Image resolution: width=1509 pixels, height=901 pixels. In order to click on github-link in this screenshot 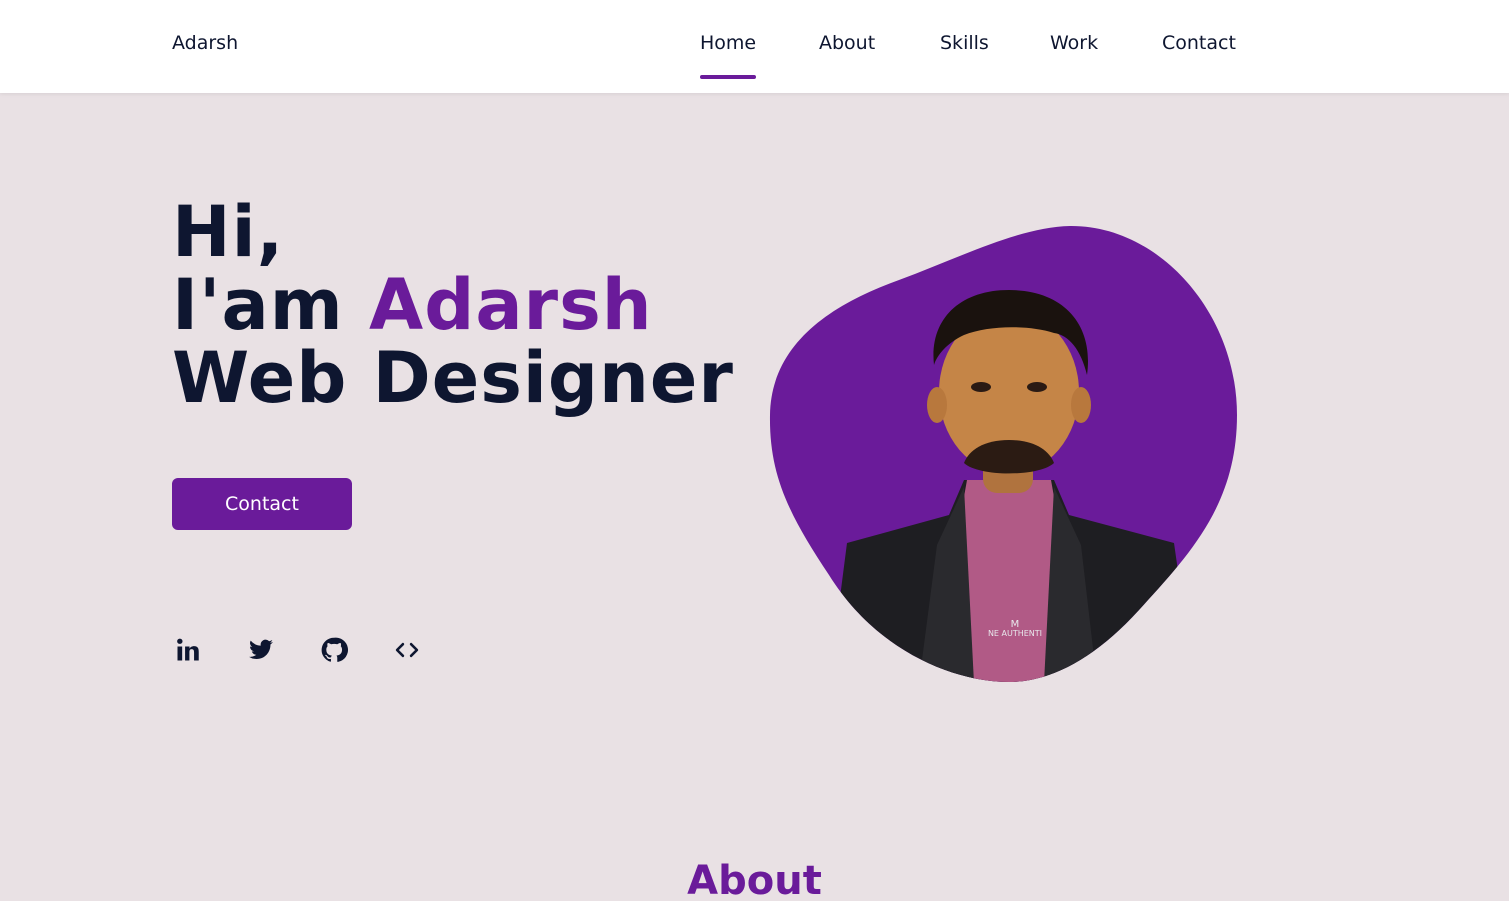, I will do `click(334, 650)`.